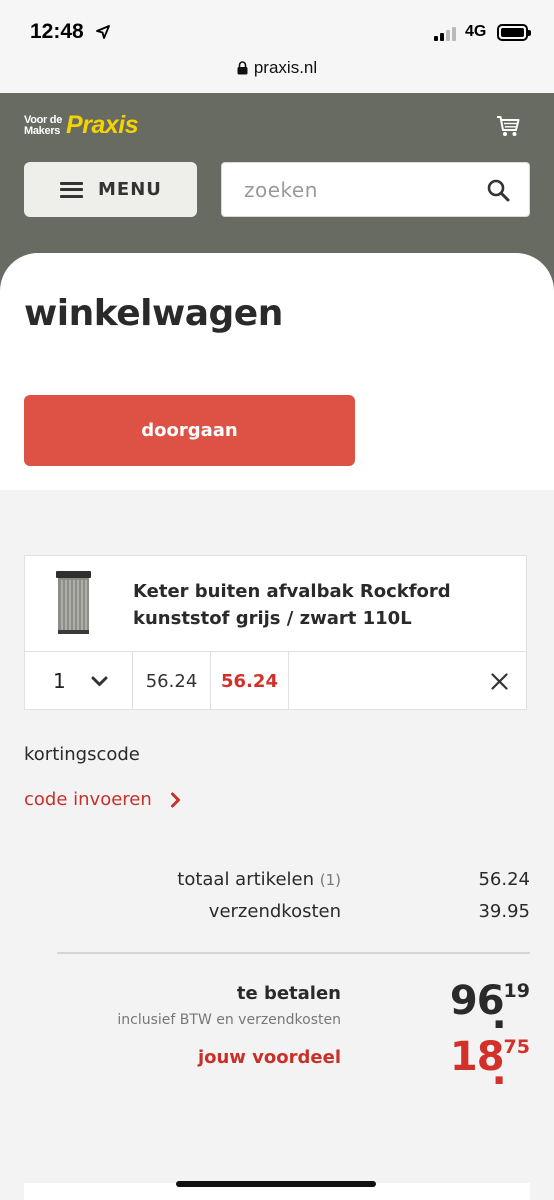  What do you see at coordinates (504, 911) in the screenshot?
I see `shipping-value: 39.95` at bounding box center [504, 911].